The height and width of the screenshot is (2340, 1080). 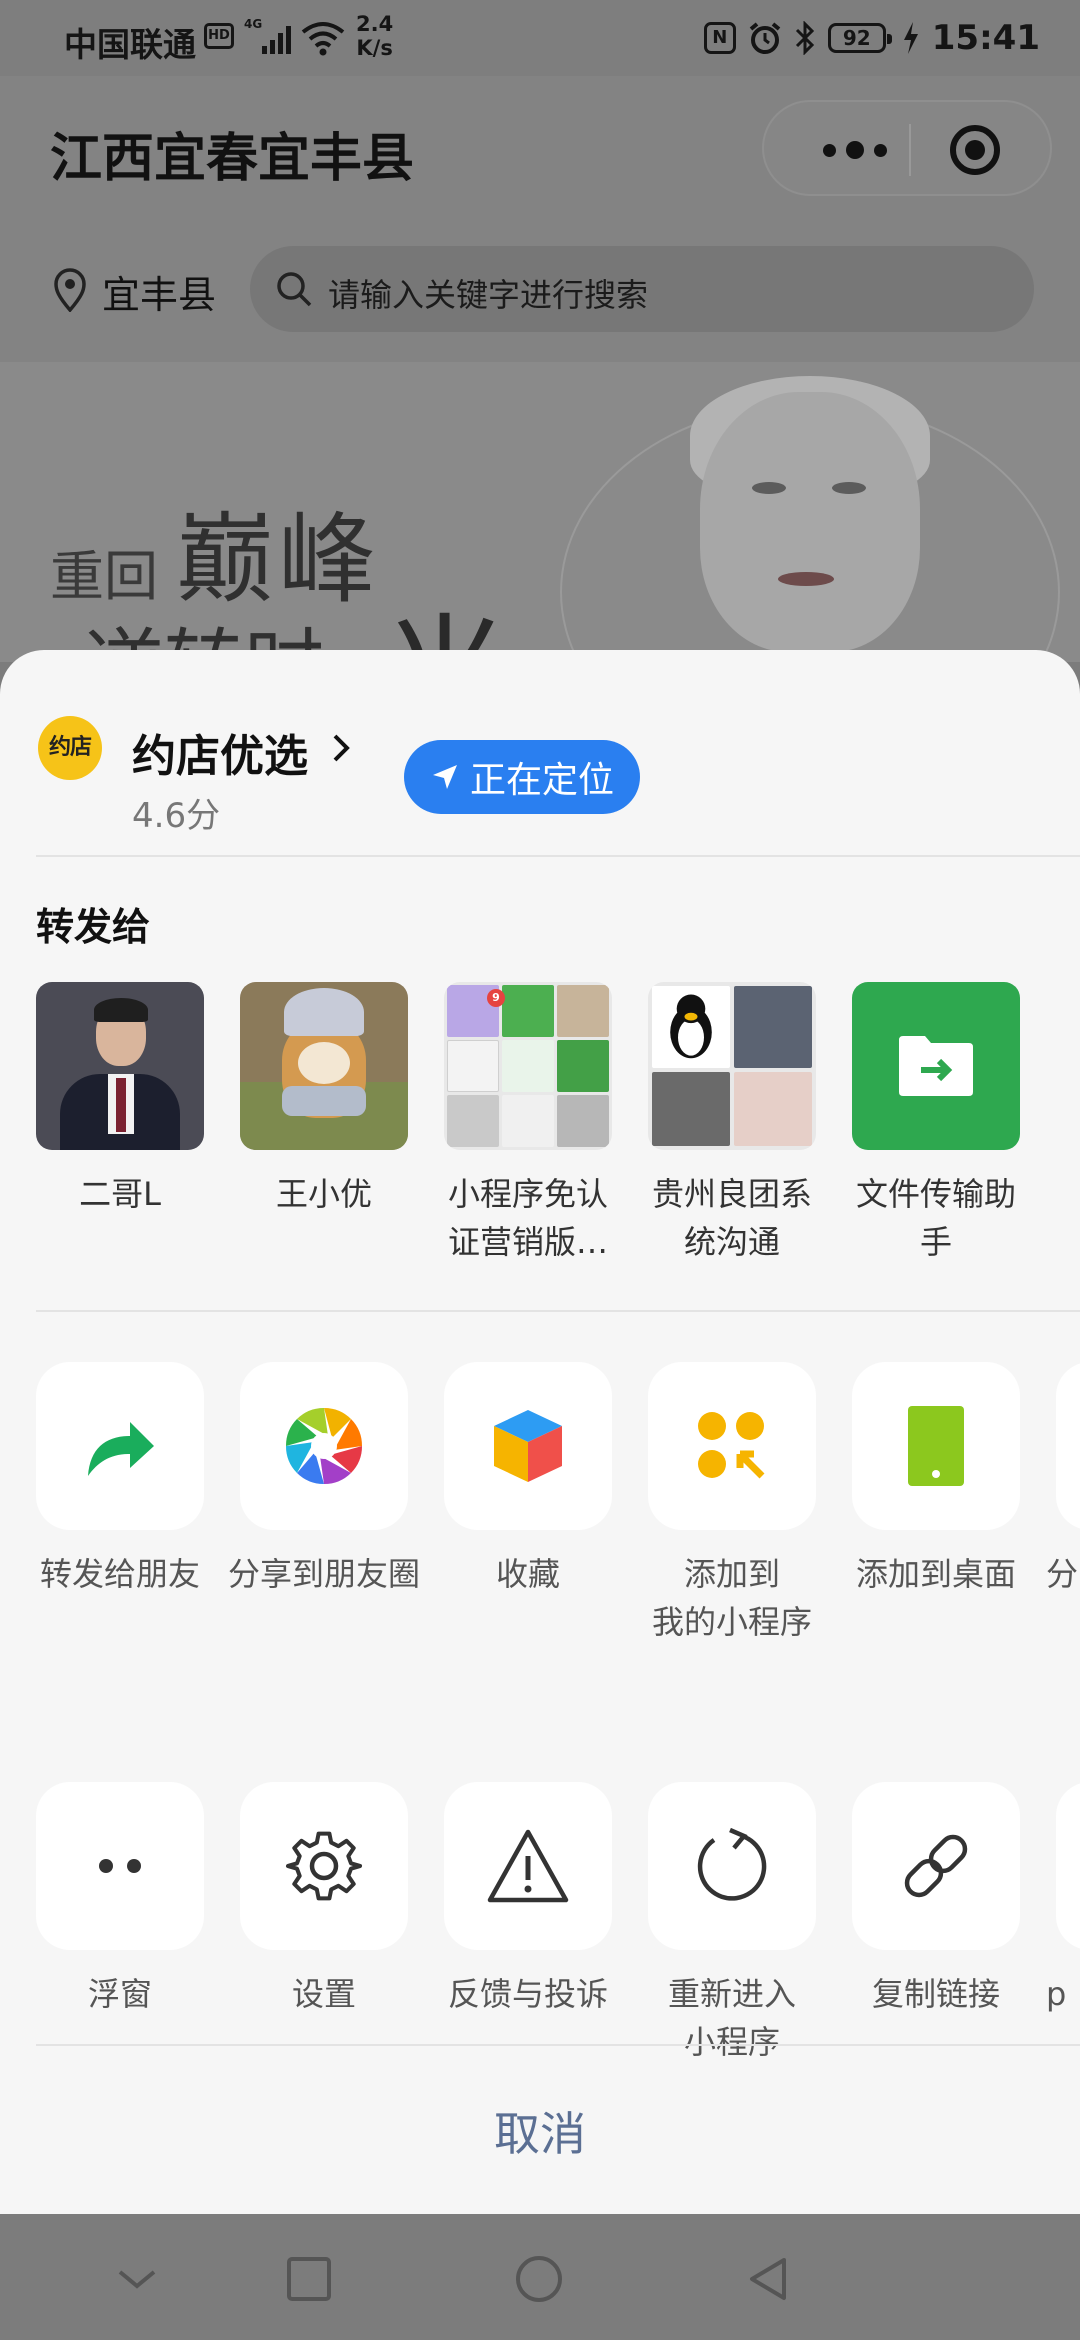 What do you see at coordinates (444, 777) in the screenshot?
I see `navigation-arrow-icon` at bounding box center [444, 777].